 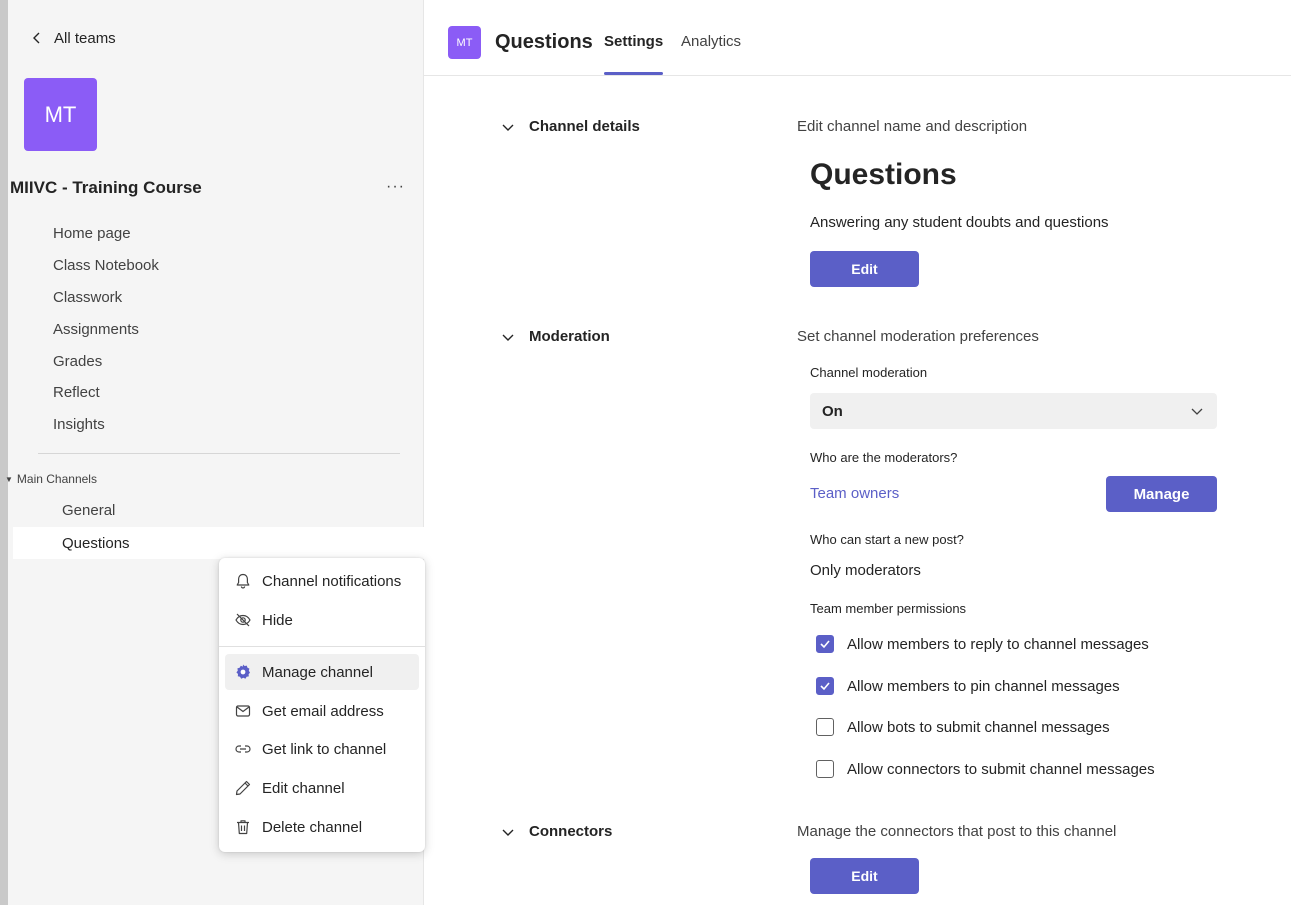 I want to click on moderators-label: Who are the moderators?, so click(x=884, y=457).